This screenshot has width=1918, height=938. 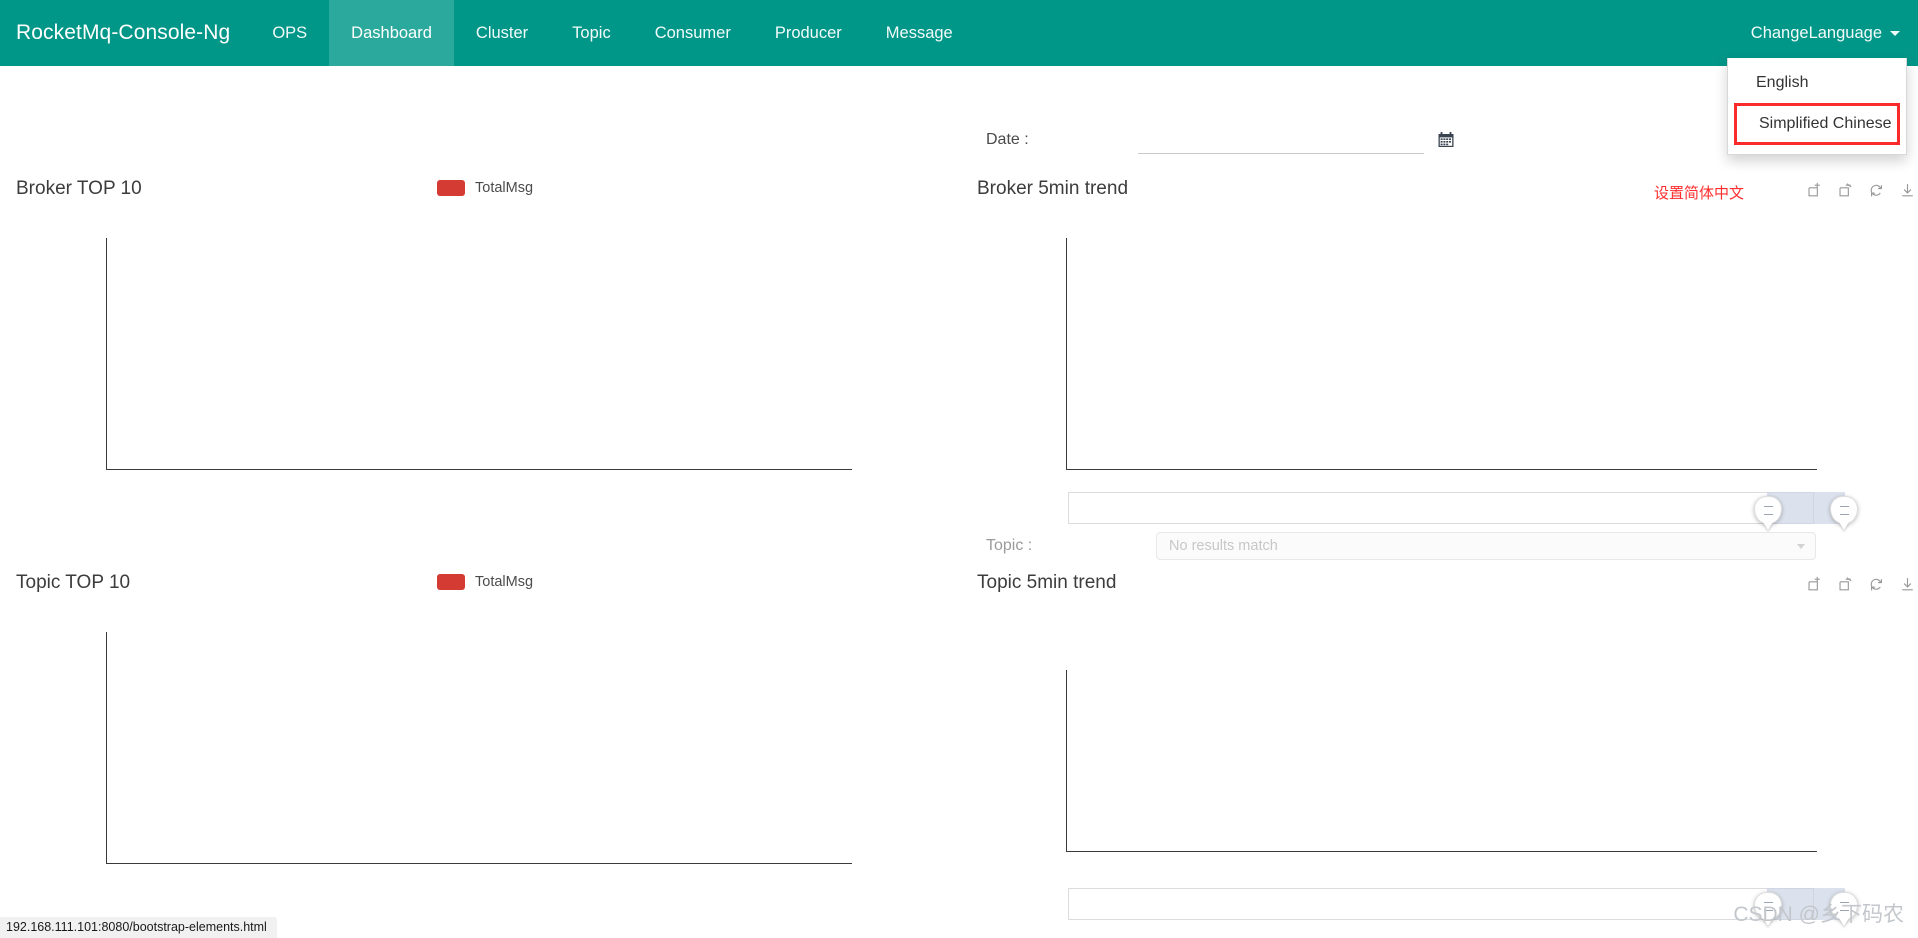 I want to click on chart-topic-5min-trend, so click(x=1441, y=761).